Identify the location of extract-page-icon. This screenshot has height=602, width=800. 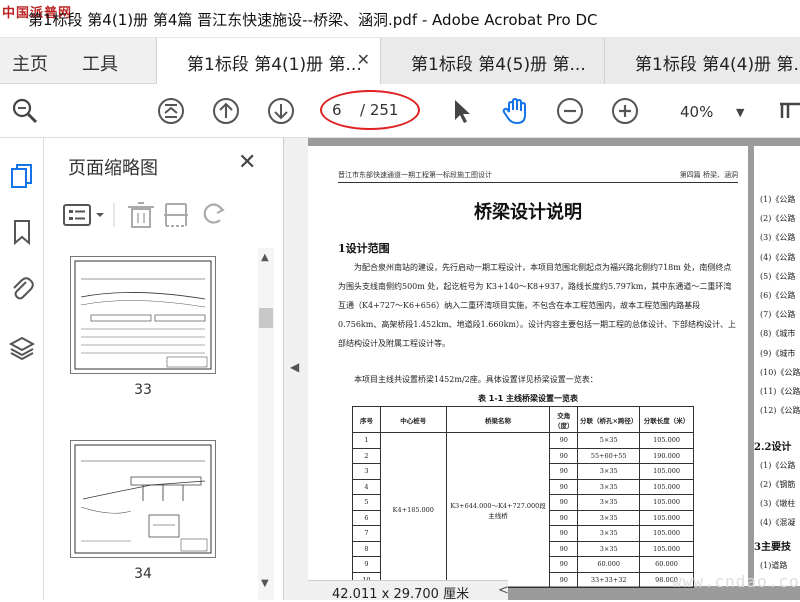
(176, 215).